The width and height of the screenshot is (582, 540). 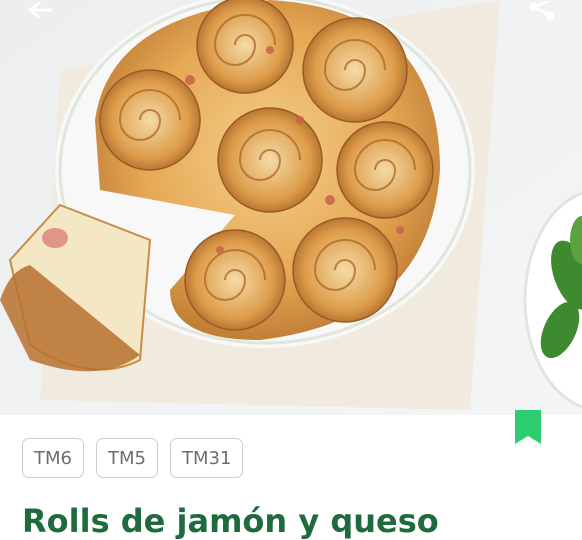 I want to click on bookmark-button, so click(x=528, y=428).